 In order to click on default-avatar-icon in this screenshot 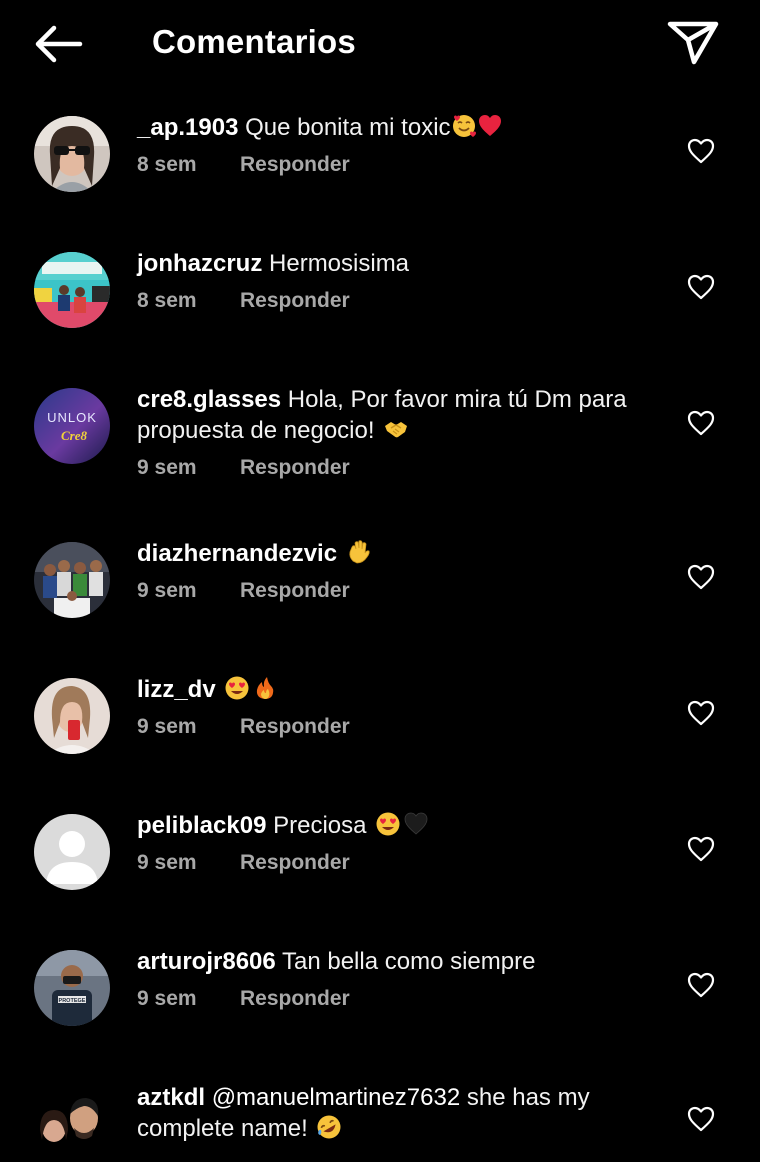, I will do `click(72, 852)`.